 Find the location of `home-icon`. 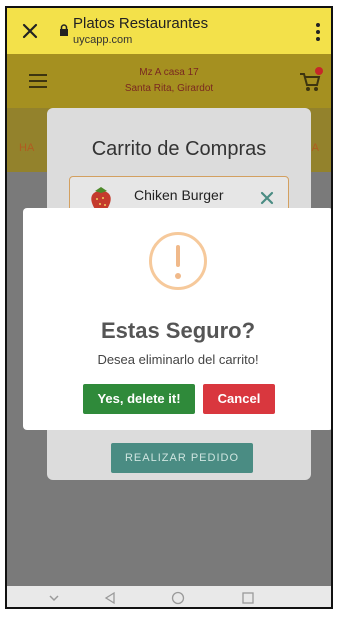

home-icon is located at coordinates (178, 598).